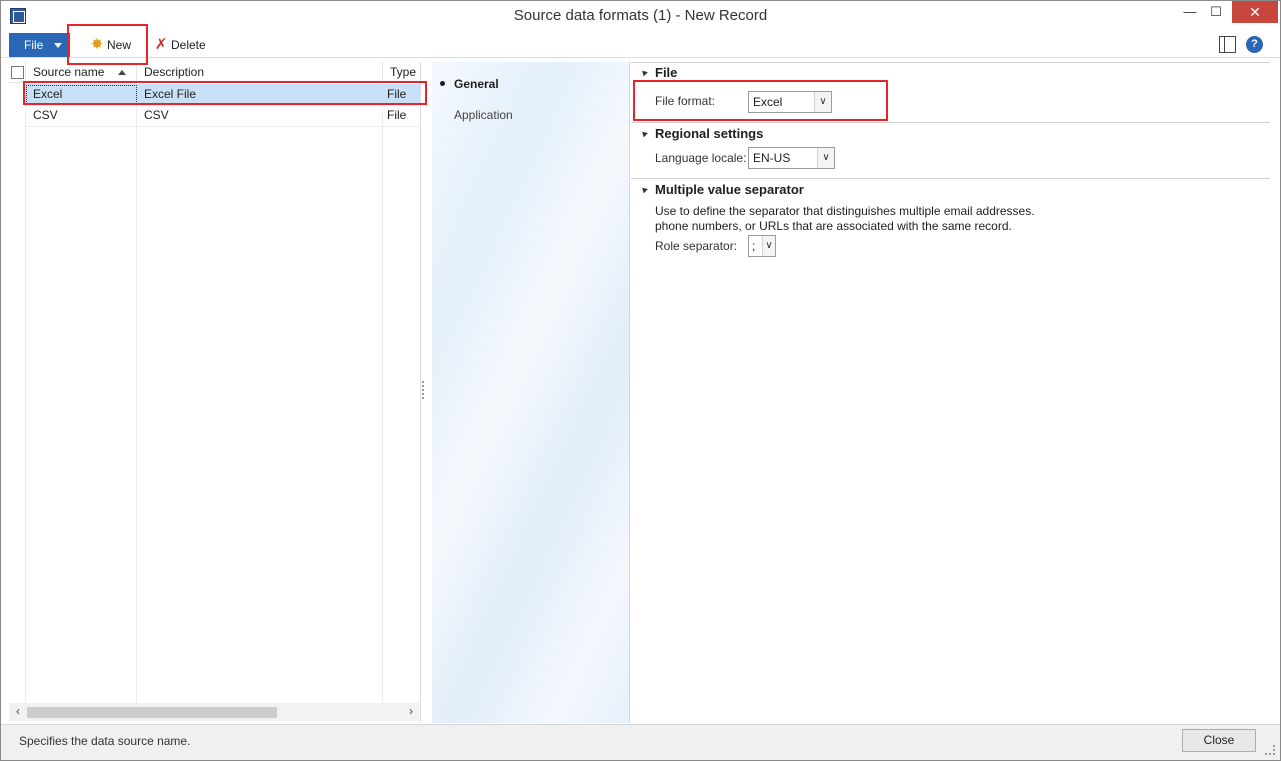 The width and height of the screenshot is (1281, 761). I want to click on scroll-left-icon: ‹, so click(18, 711).